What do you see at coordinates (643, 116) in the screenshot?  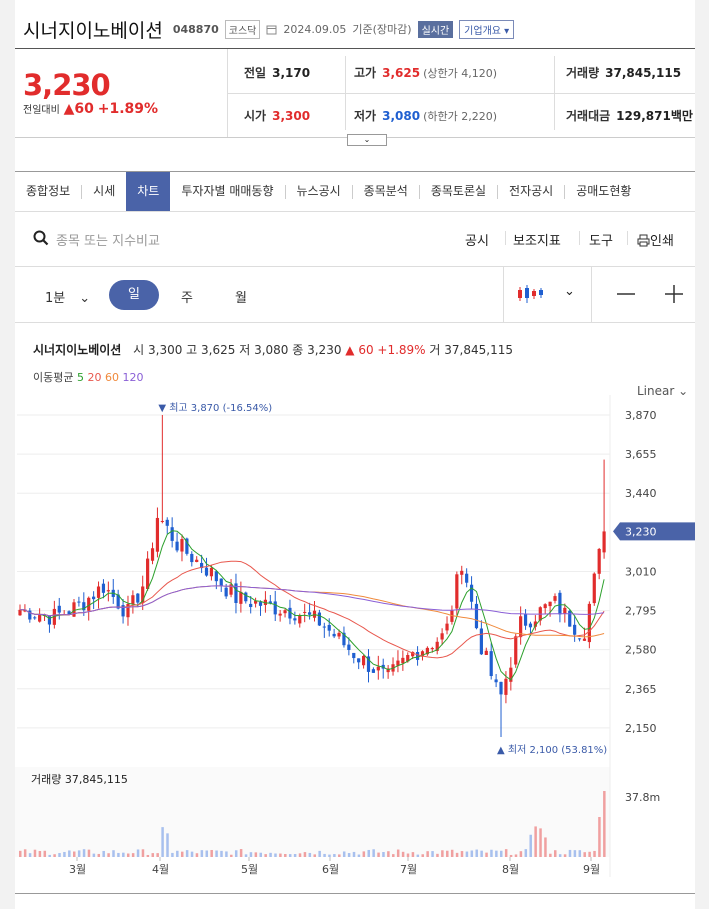 I see `trade-value-value: 129,871` at bounding box center [643, 116].